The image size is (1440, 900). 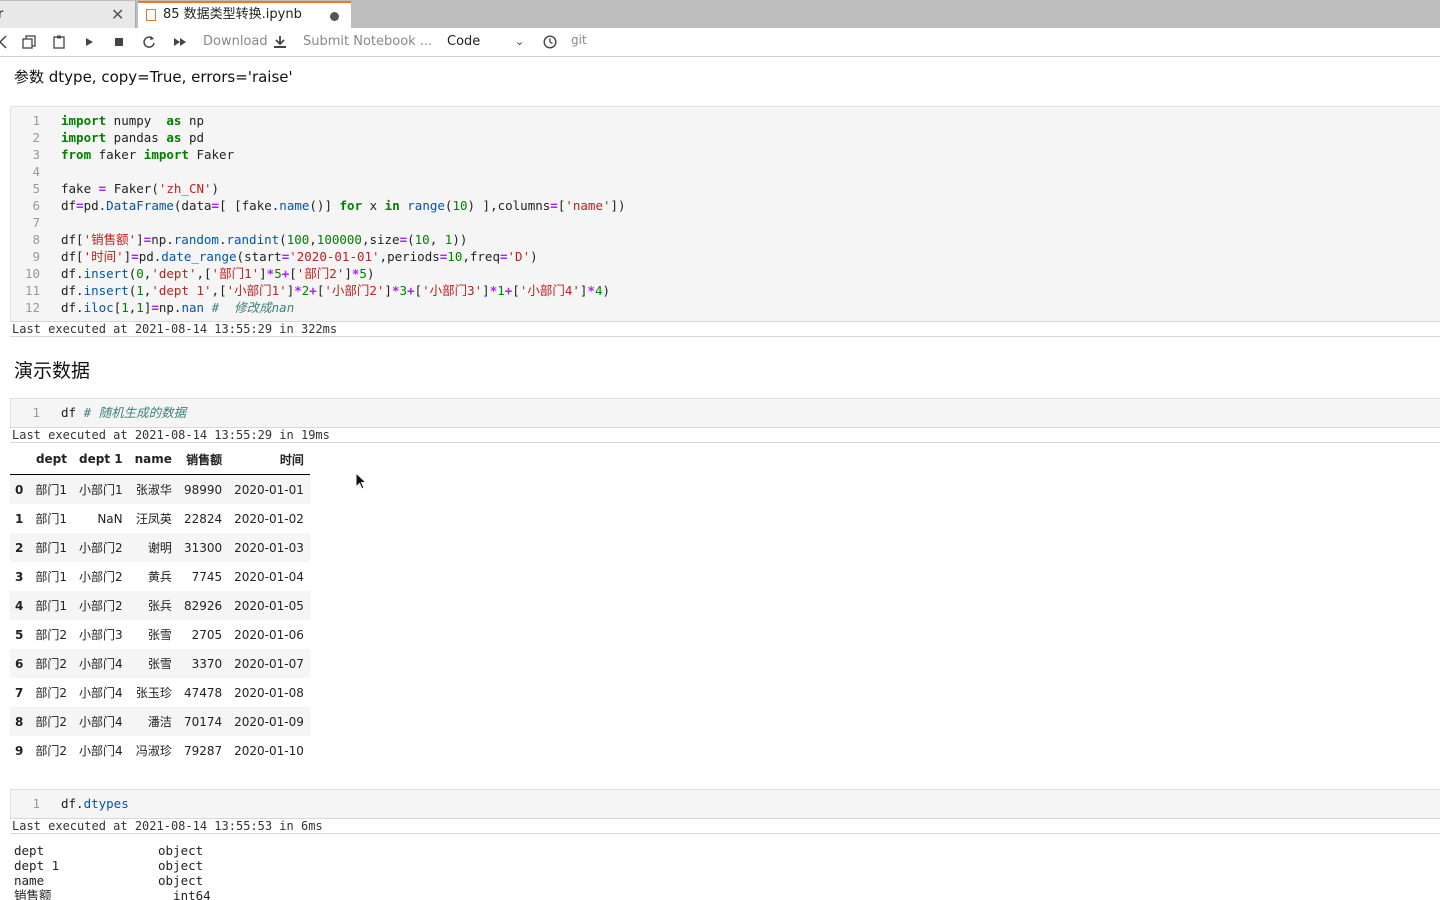 What do you see at coordinates (5, 42) in the screenshot?
I see `cut-icon` at bounding box center [5, 42].